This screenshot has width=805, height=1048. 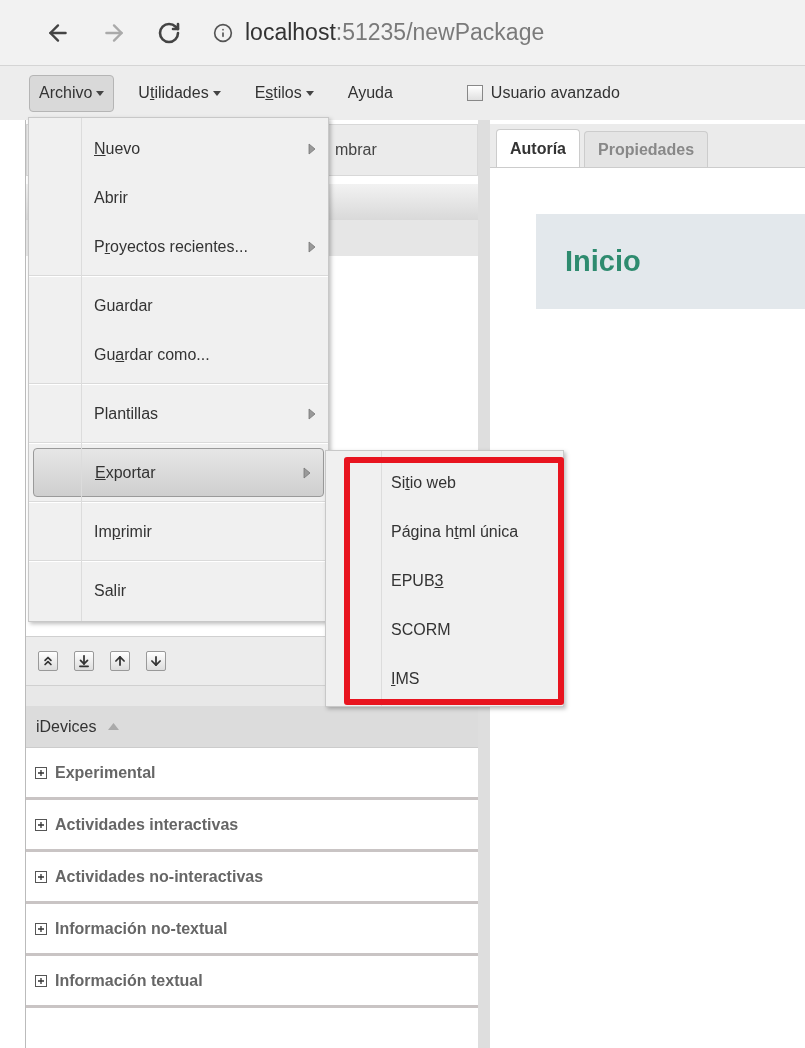 What do you see at coordinates (469, 532) in the screenshot?
I see `menu-item: Página html única` at bounding box center [469, 532].